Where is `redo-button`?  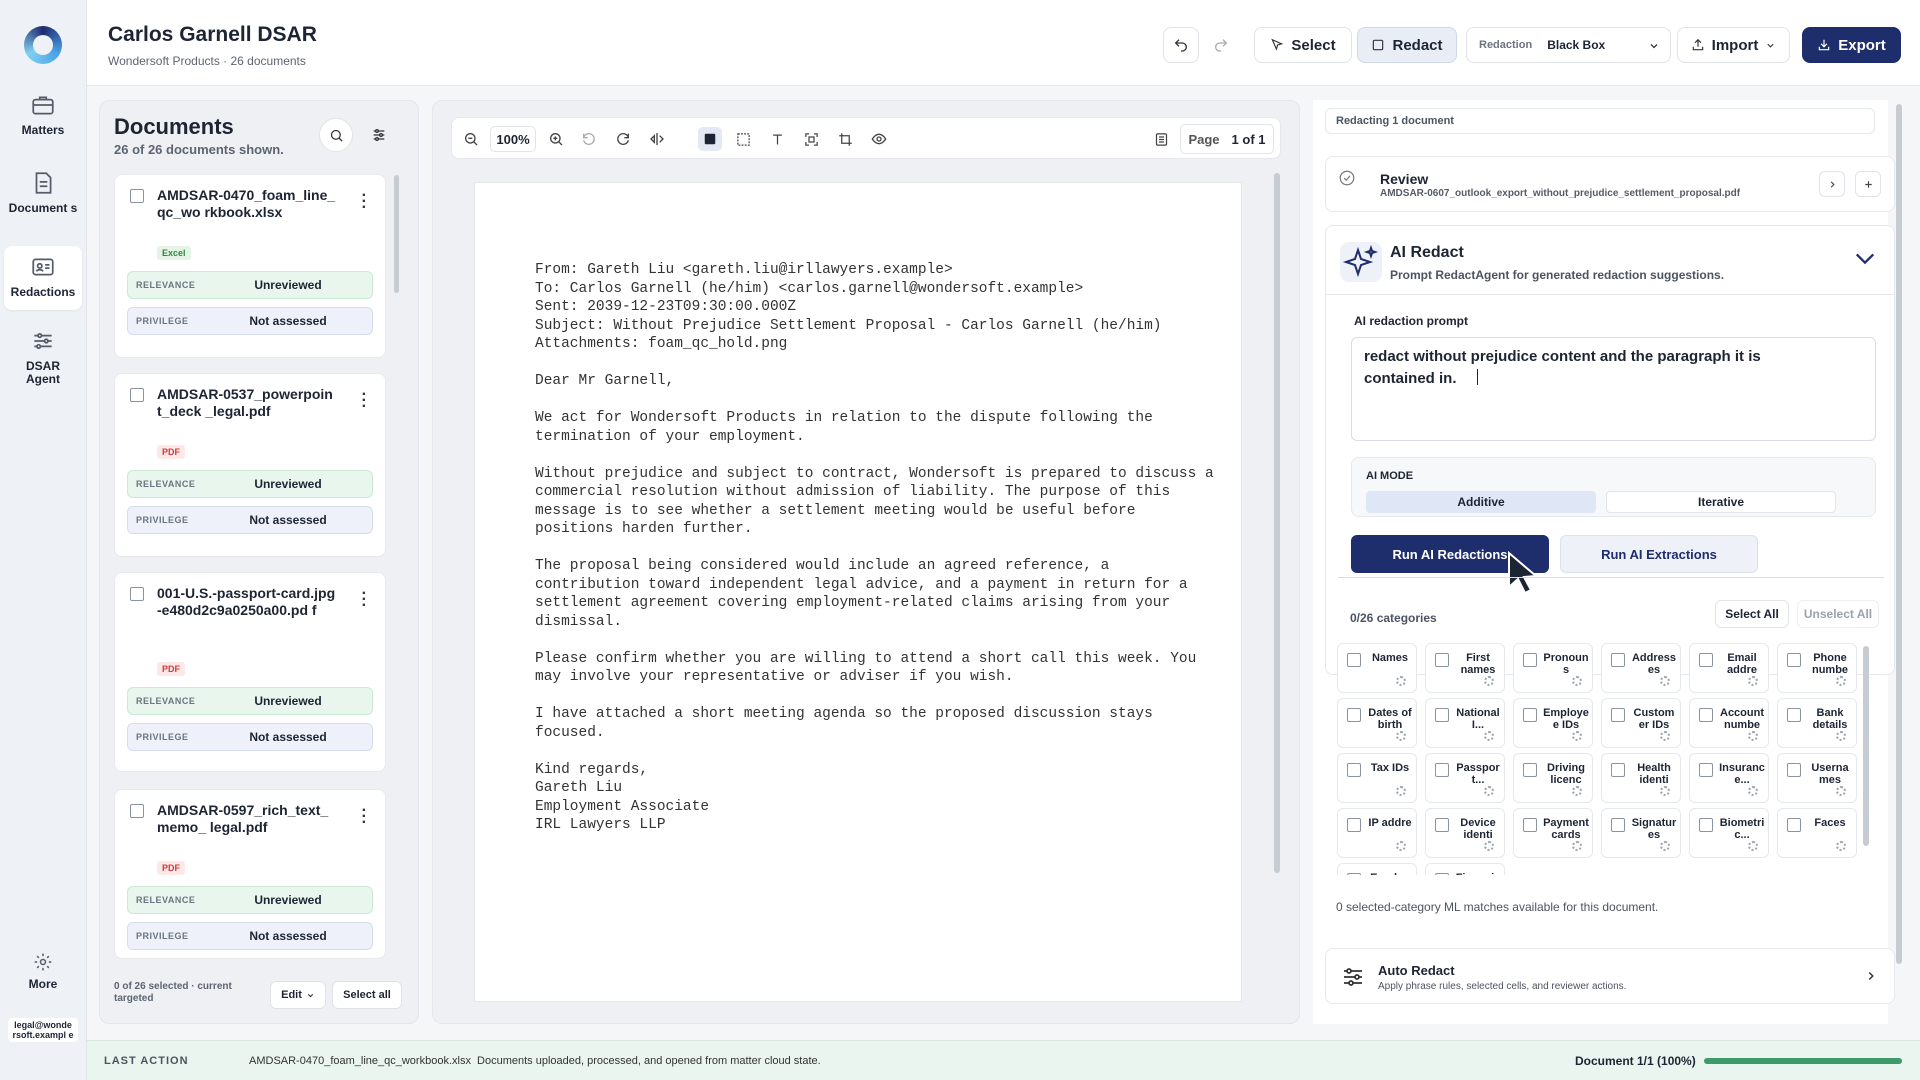 redo-button is located at coordinates (1221, 45).